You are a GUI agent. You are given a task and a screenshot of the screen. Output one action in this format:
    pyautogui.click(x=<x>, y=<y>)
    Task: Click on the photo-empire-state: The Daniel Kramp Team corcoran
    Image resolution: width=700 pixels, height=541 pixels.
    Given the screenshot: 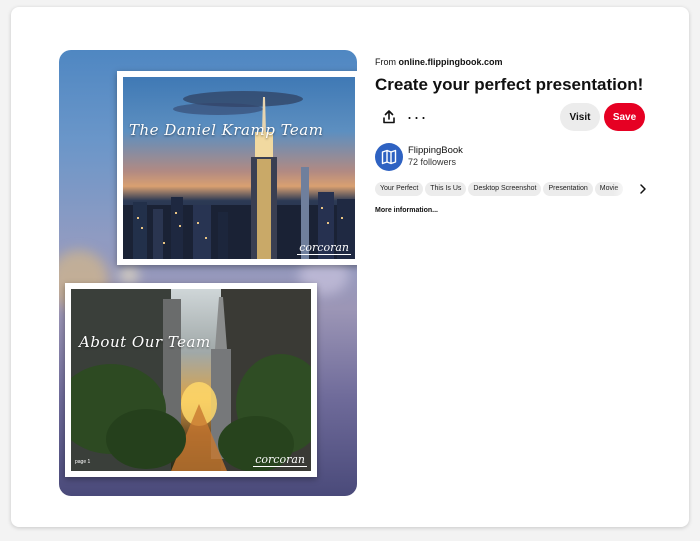 What is the action you would take?
    pyautogui.click(x=237, y=168)
    